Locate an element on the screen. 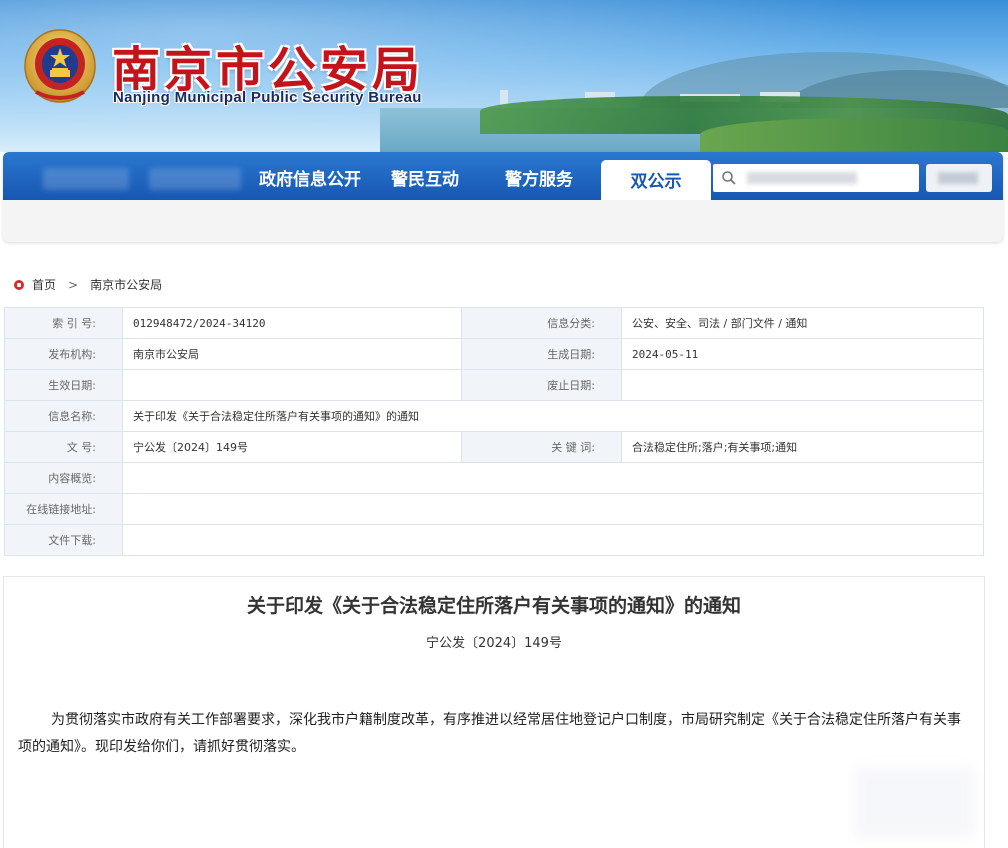 This screenshot has width=1008, height=848. police-emblem-logo is located at coordinates (60, 66).